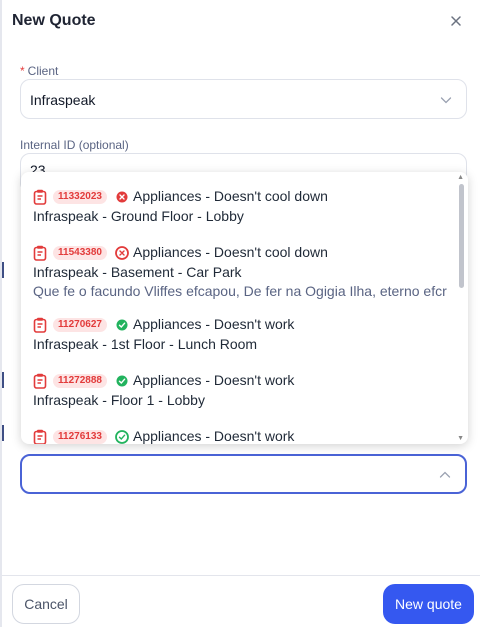  I want to click on ok-outline-status-icon, so click(122, 437).